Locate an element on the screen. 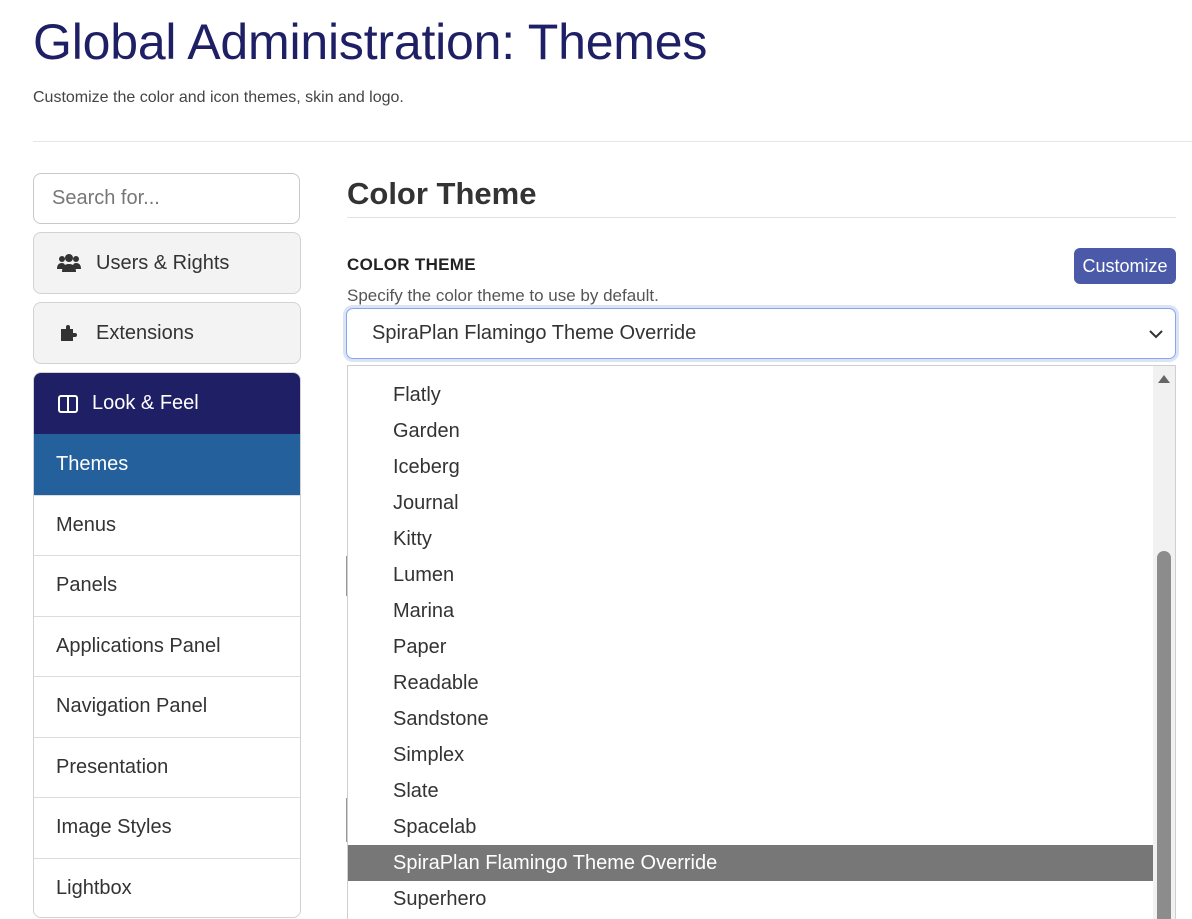 The height and width of the screenshot is (919, 1192). search-input is located at coordinates (166, 198).